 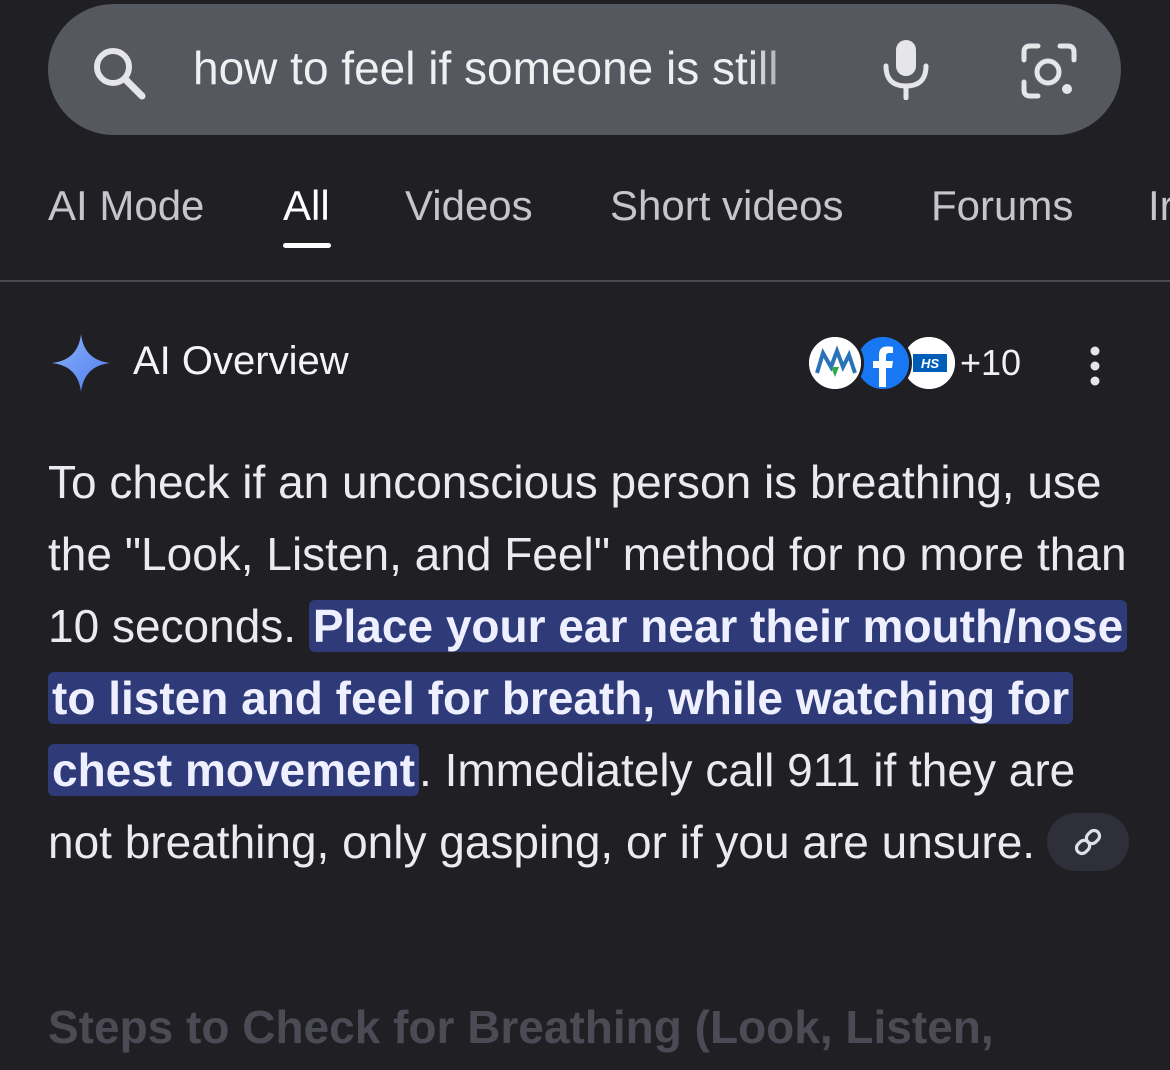 What do you see at coordinates (118, 72) in the screenshot?
I see `search-icon` at bounding box center [118, 72].